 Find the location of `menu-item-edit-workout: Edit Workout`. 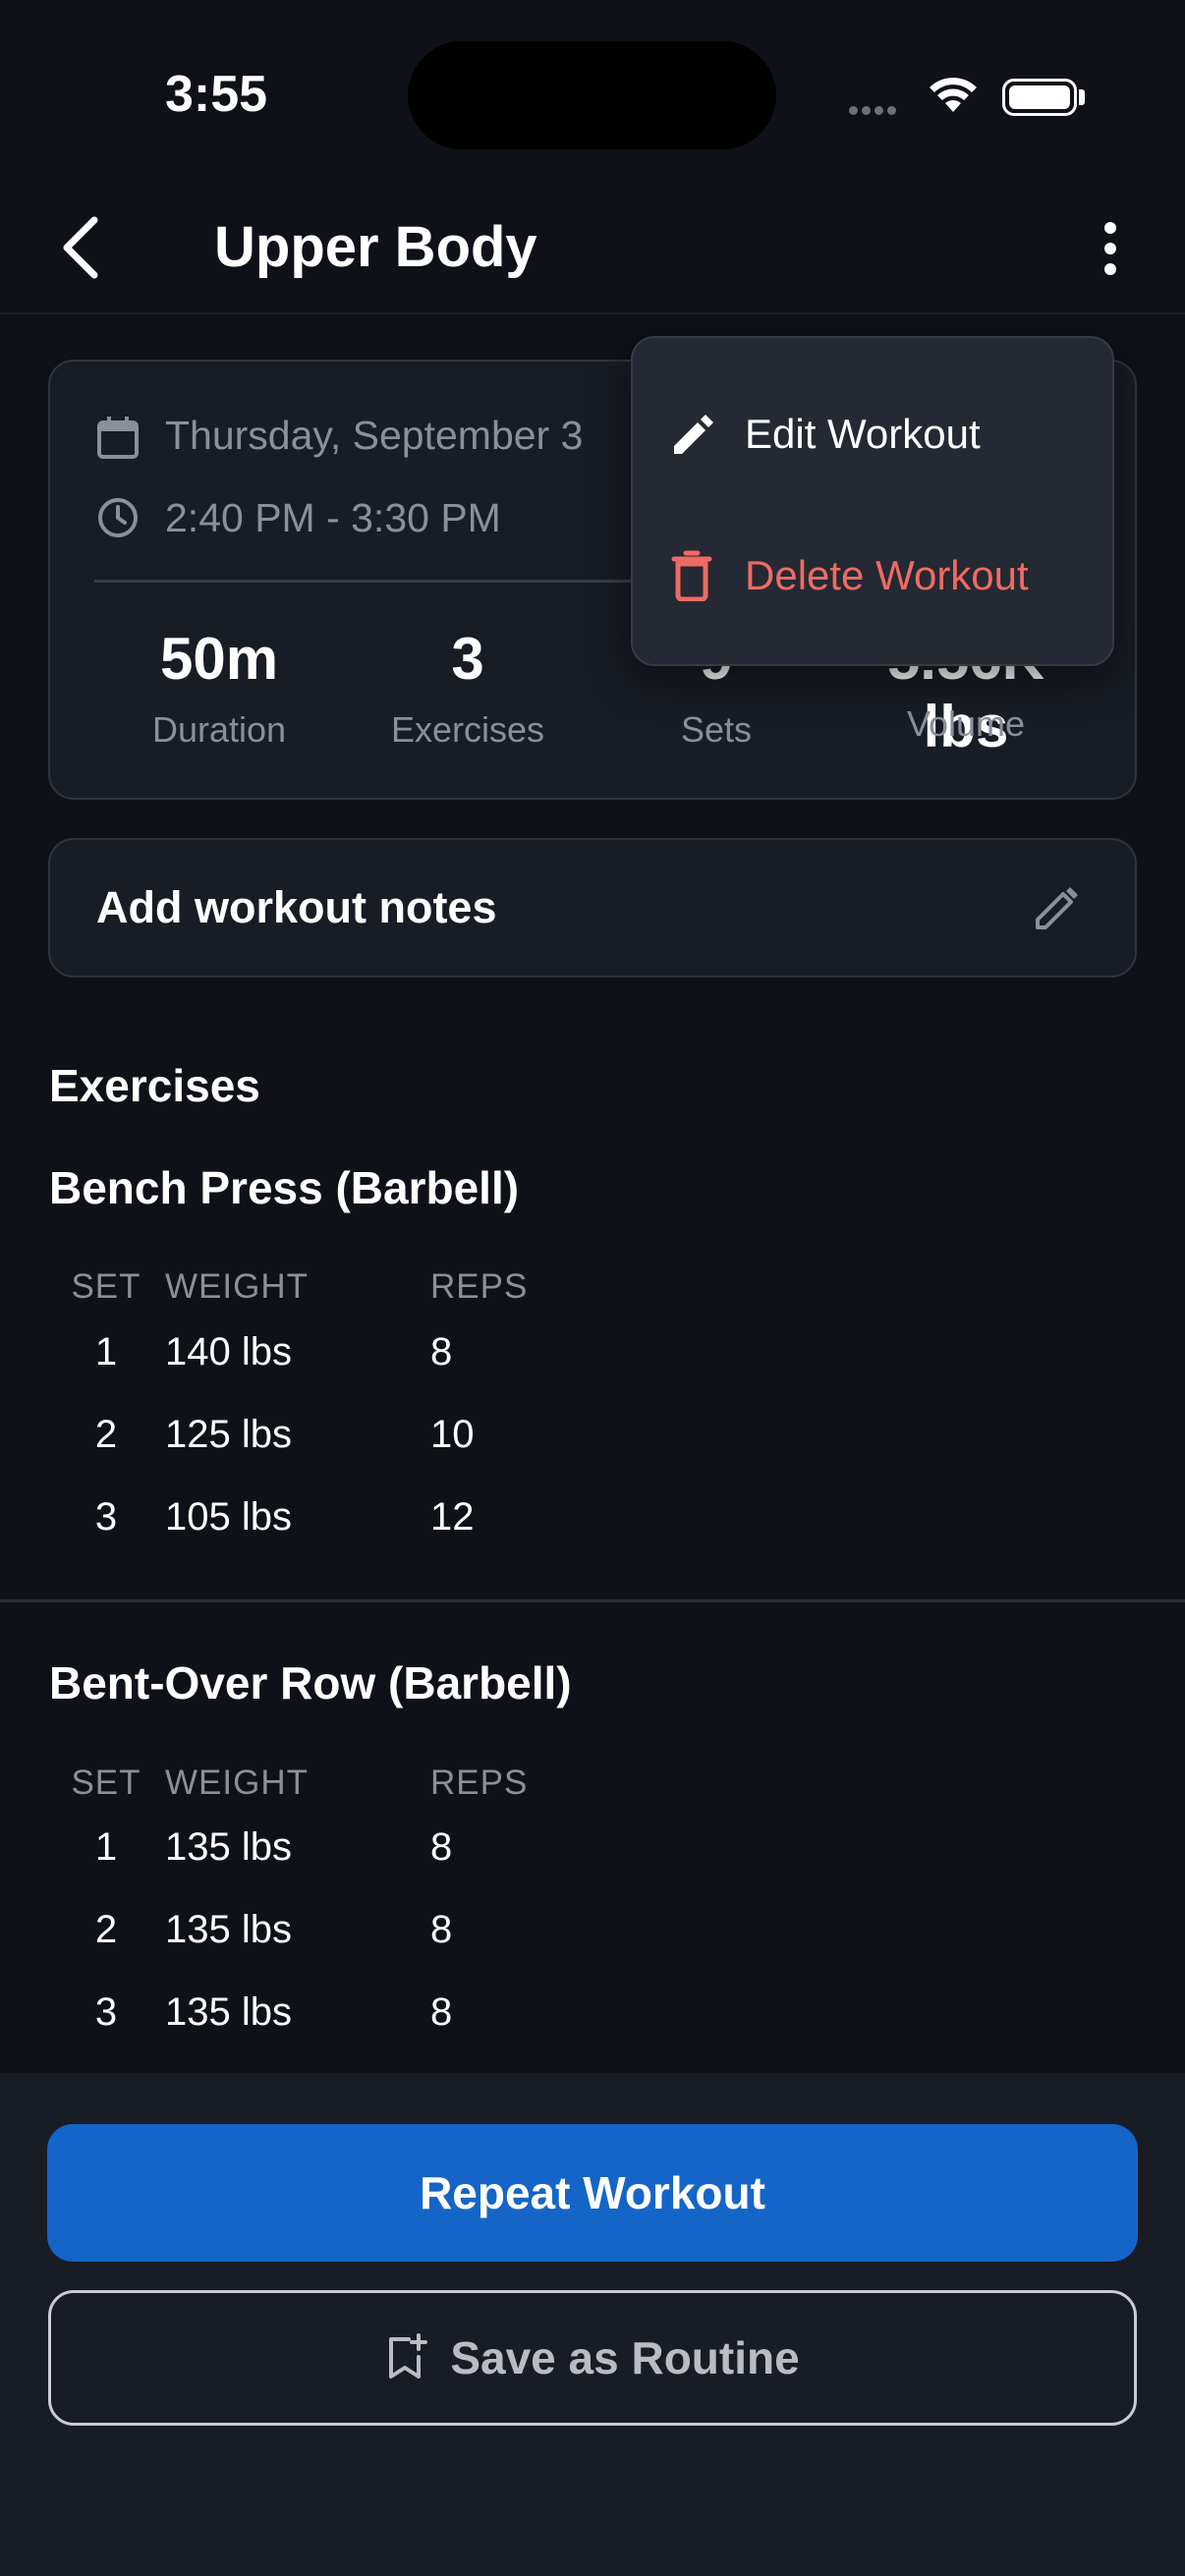

menu-item-edit-workout: Edit Workout is located at coordinates (873, 434).